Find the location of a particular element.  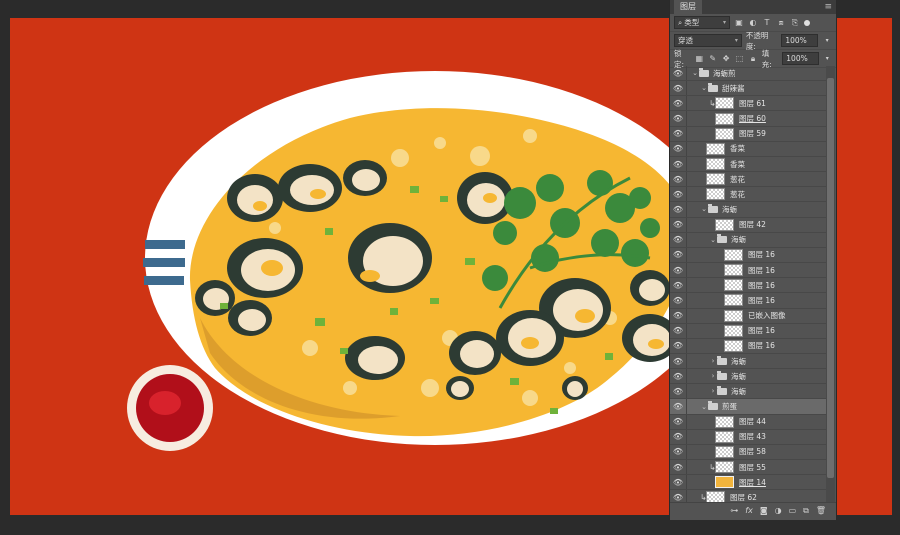

layer-row: 👁︎ 图层 14 is located at coordinates (748, 483).